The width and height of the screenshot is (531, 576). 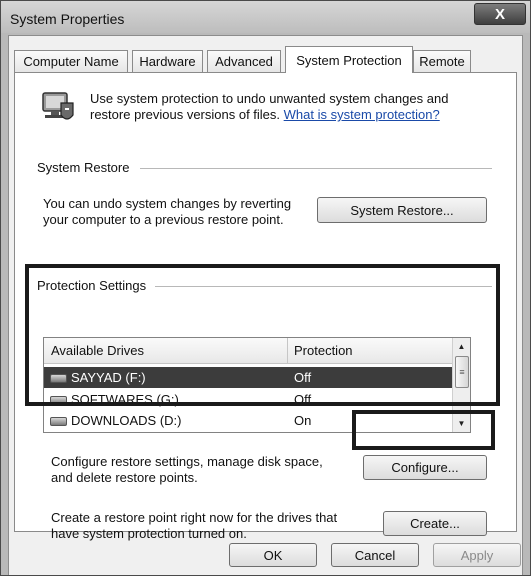 What do you see at coordinates (167, 203) in the screenshot?
I see `system-restore-line-1: You can undo system changes by reverting` at bounding box center [167, 203].